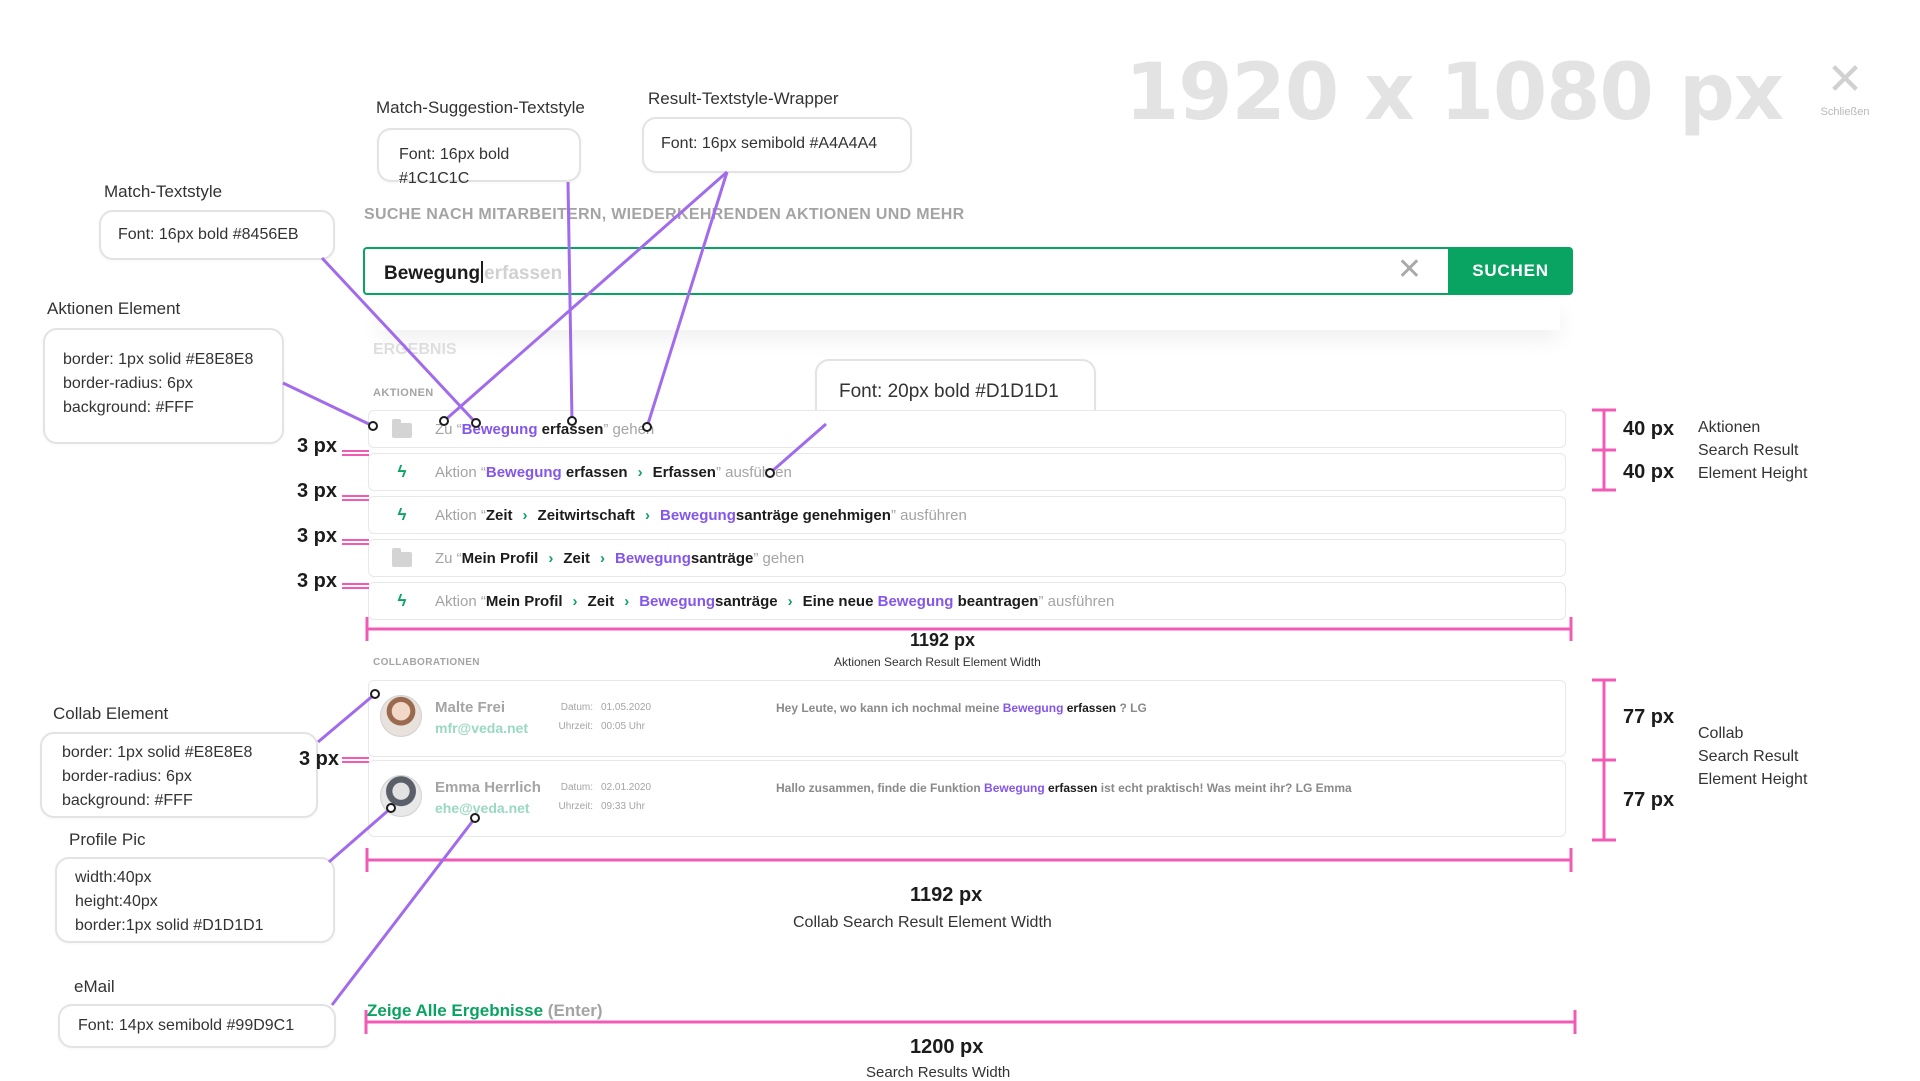 The image size is (1920, 1081). Describe the element at coordinates (186, 1025) in the screenshot. I see `annotation-text: Font: 14px semibold #99D9C1` at that location.